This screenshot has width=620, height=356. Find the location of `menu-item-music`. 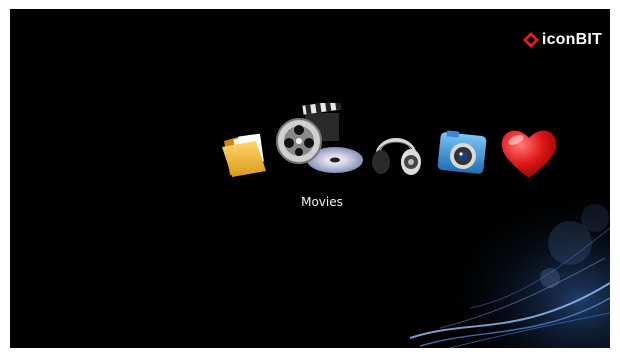

menu-item-music is located at coordinates (396, 153).